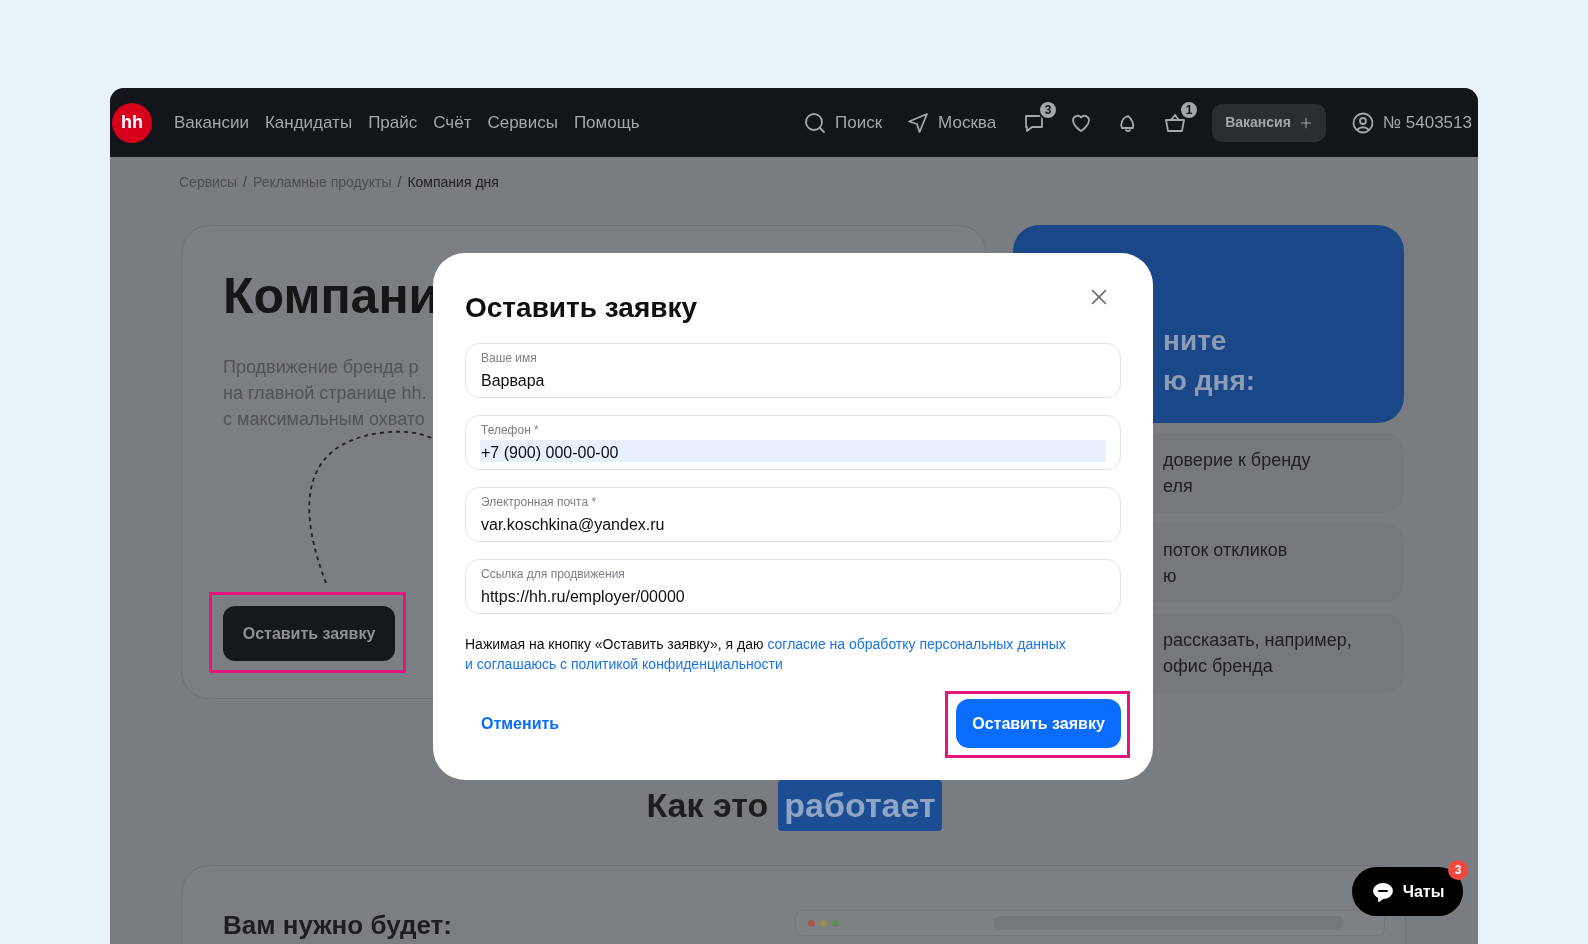 The width and height of the screenshot is (1588, 944). I want to click on nav-link: Сервисы, so click(522, 122).